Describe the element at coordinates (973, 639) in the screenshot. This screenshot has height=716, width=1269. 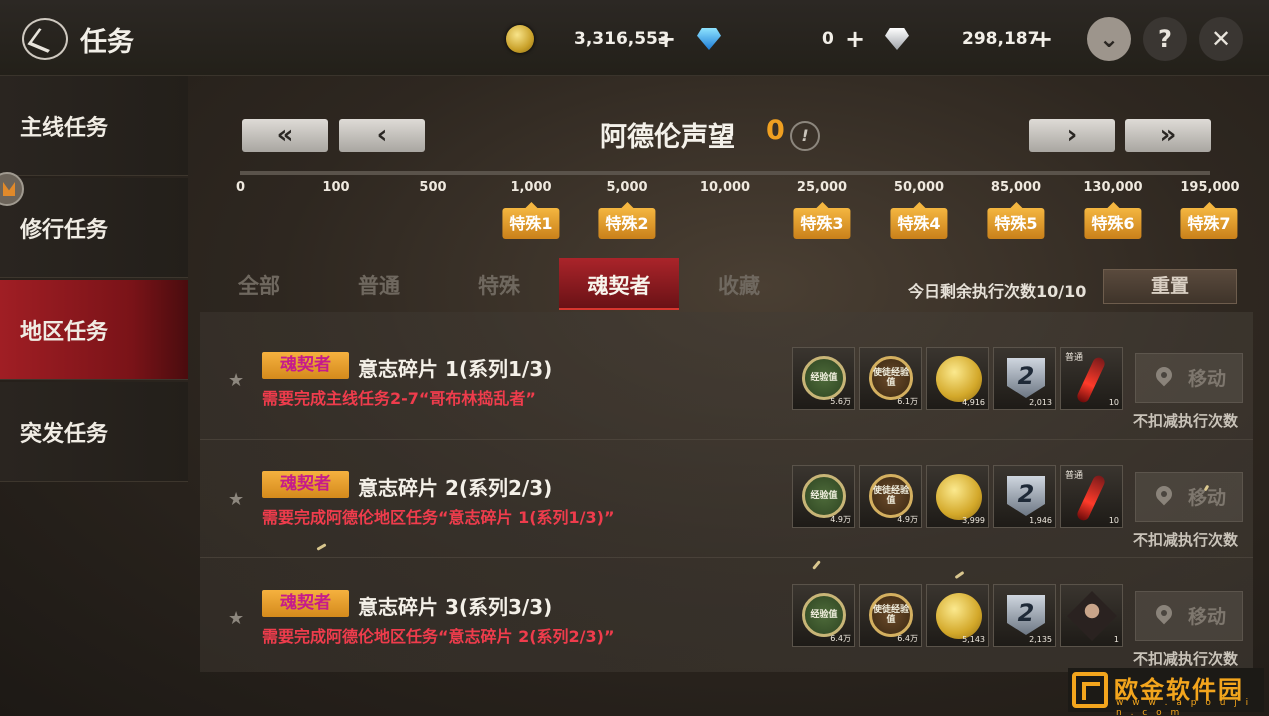
I see `reward-count: 5,143` at that location.